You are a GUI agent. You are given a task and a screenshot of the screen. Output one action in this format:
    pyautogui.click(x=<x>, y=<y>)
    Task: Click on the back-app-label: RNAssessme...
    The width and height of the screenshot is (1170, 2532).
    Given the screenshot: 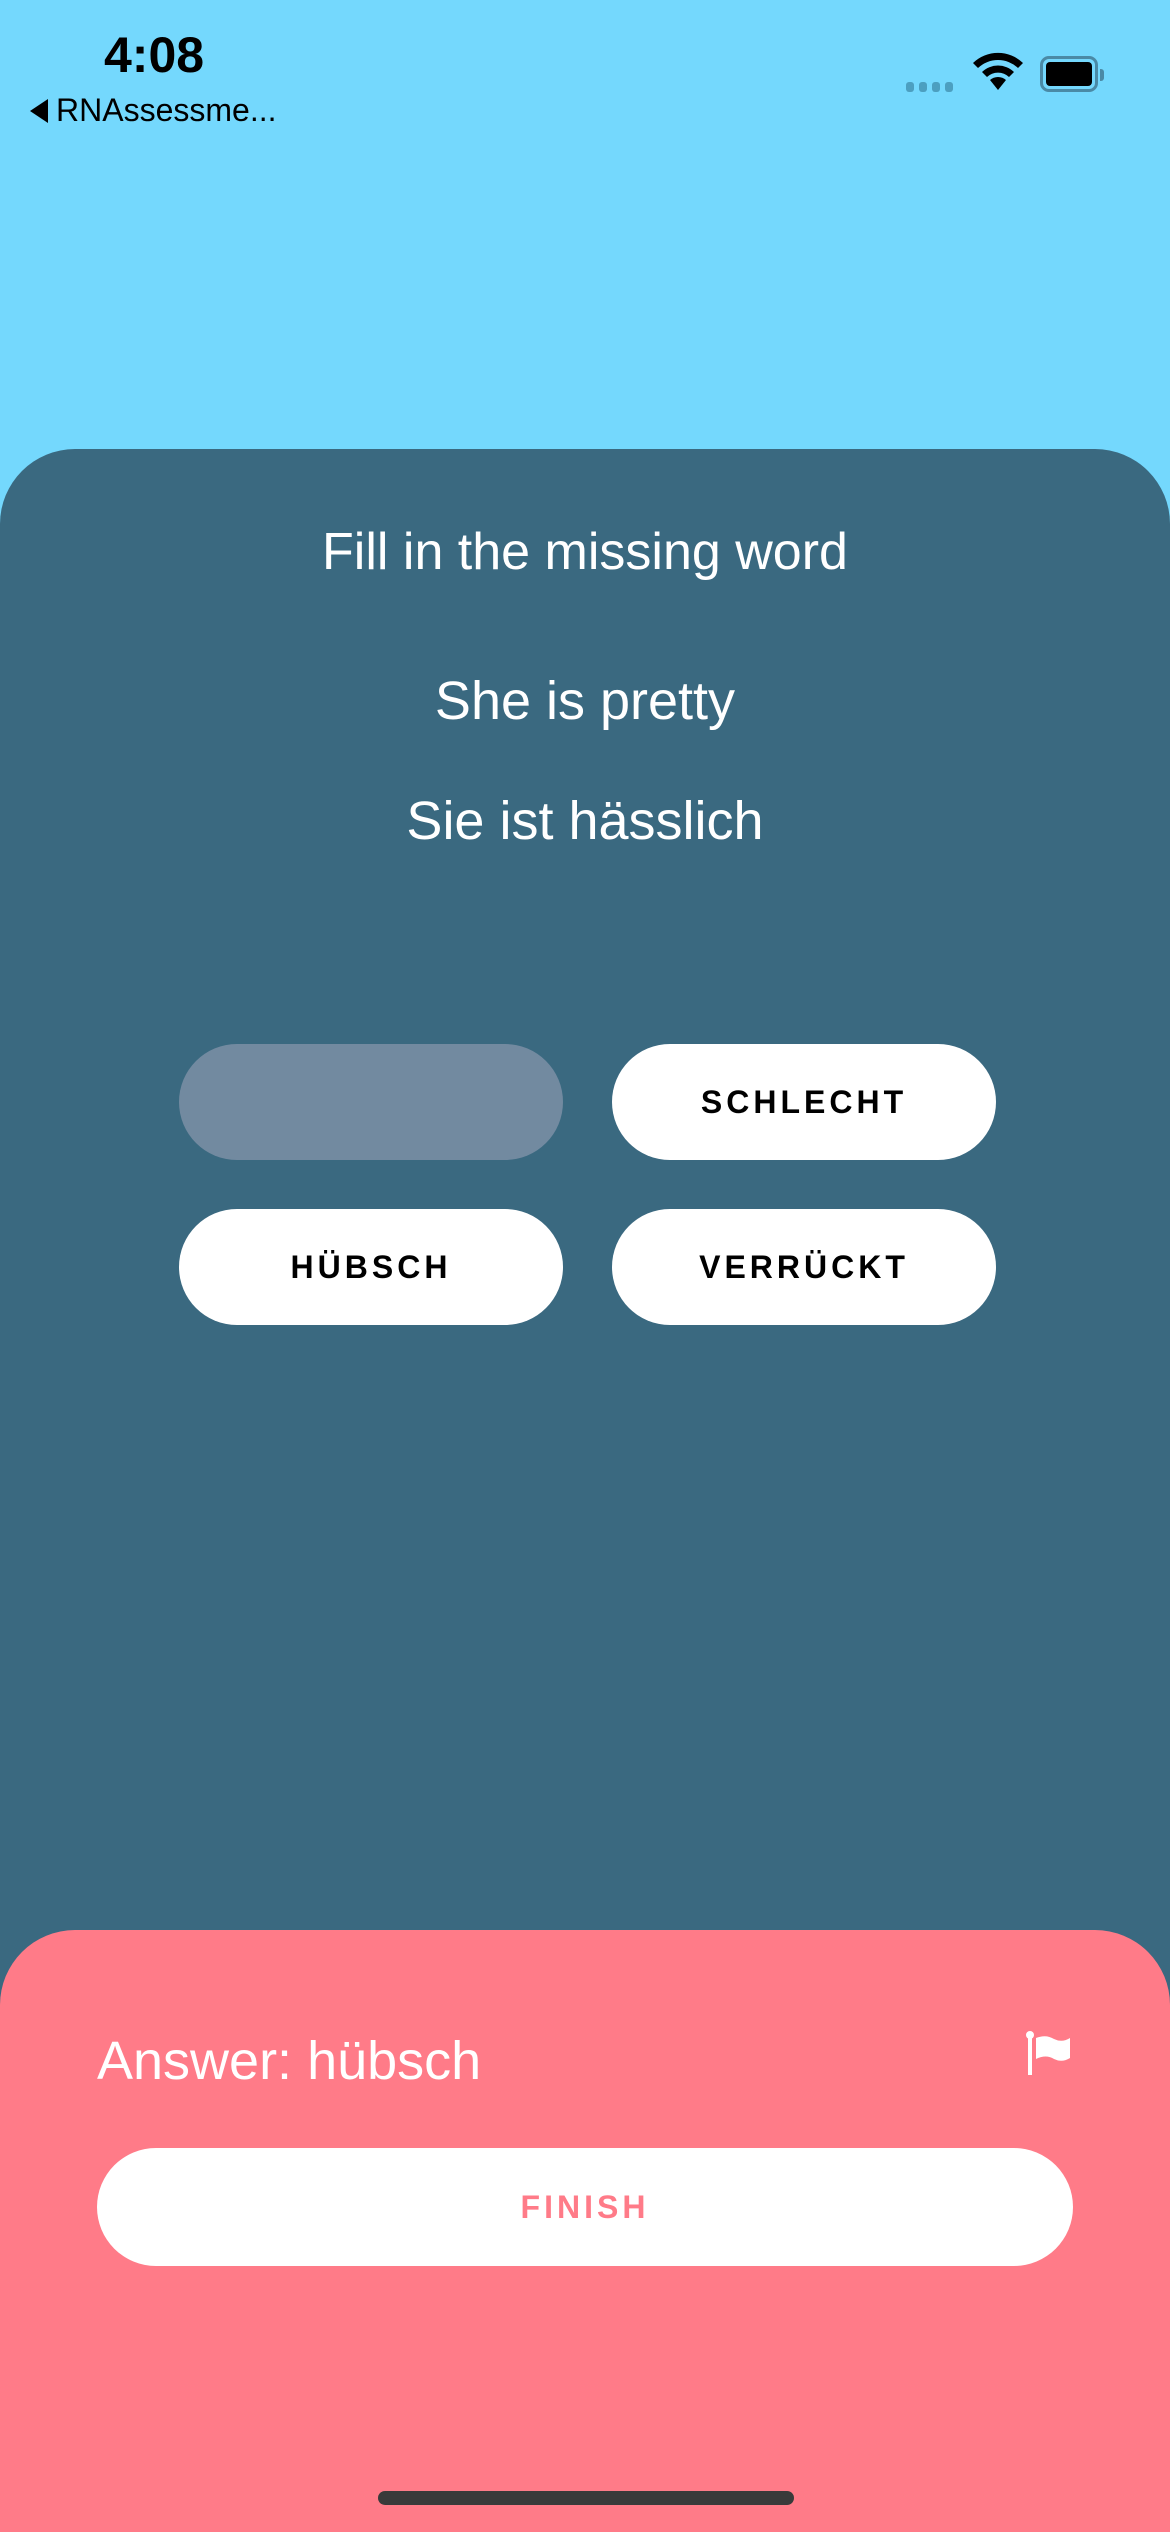 What is the action you would take?
    pyautogui.click(x=166, y=110)
    